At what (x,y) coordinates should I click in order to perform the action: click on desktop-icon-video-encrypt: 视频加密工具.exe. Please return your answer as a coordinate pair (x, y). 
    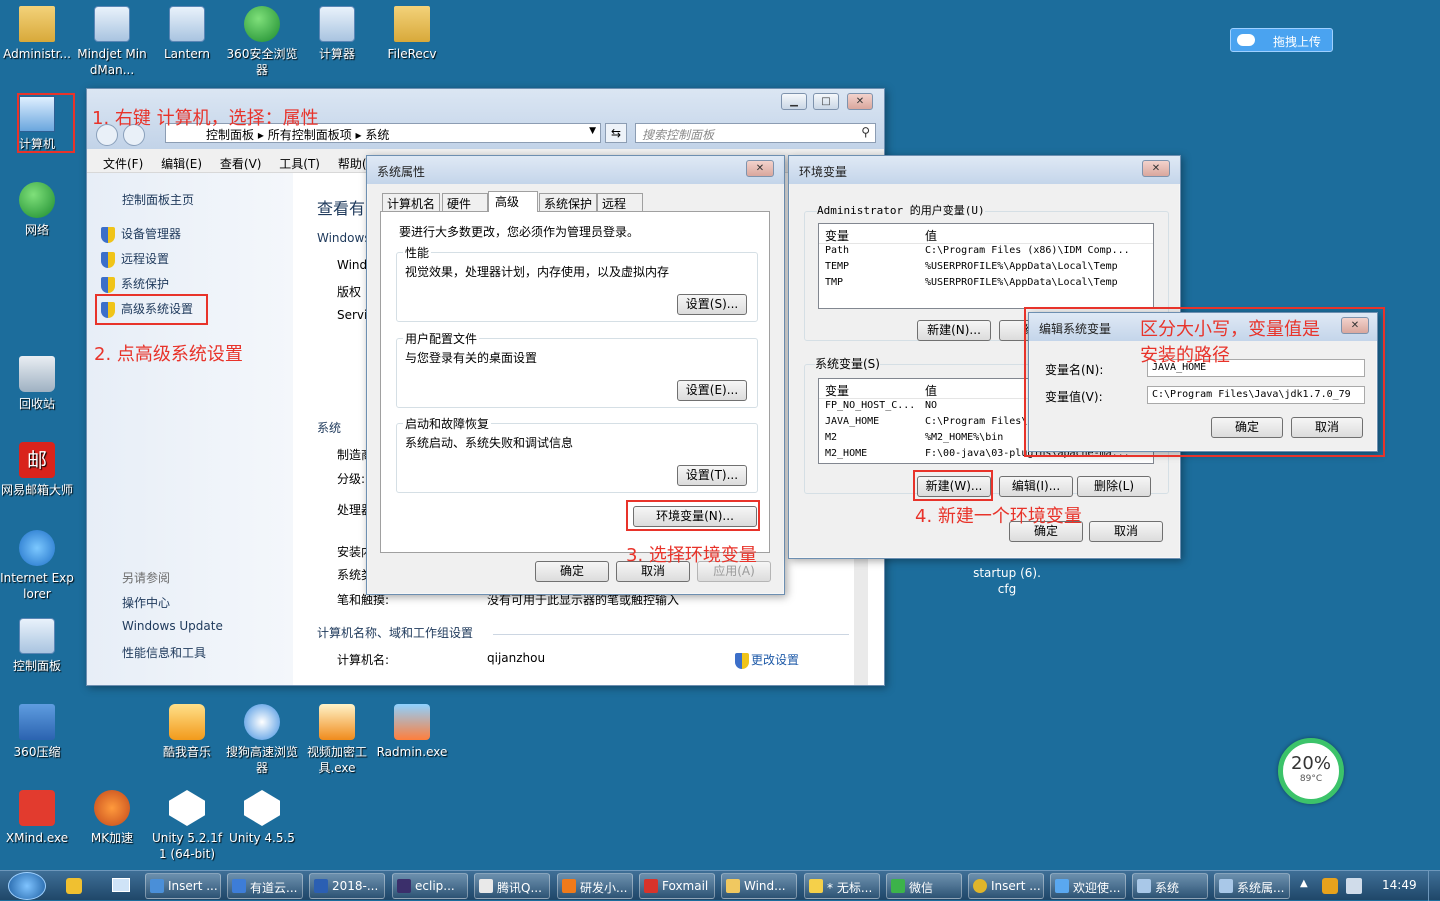
    Looking at the image, I should click on (337, 740).